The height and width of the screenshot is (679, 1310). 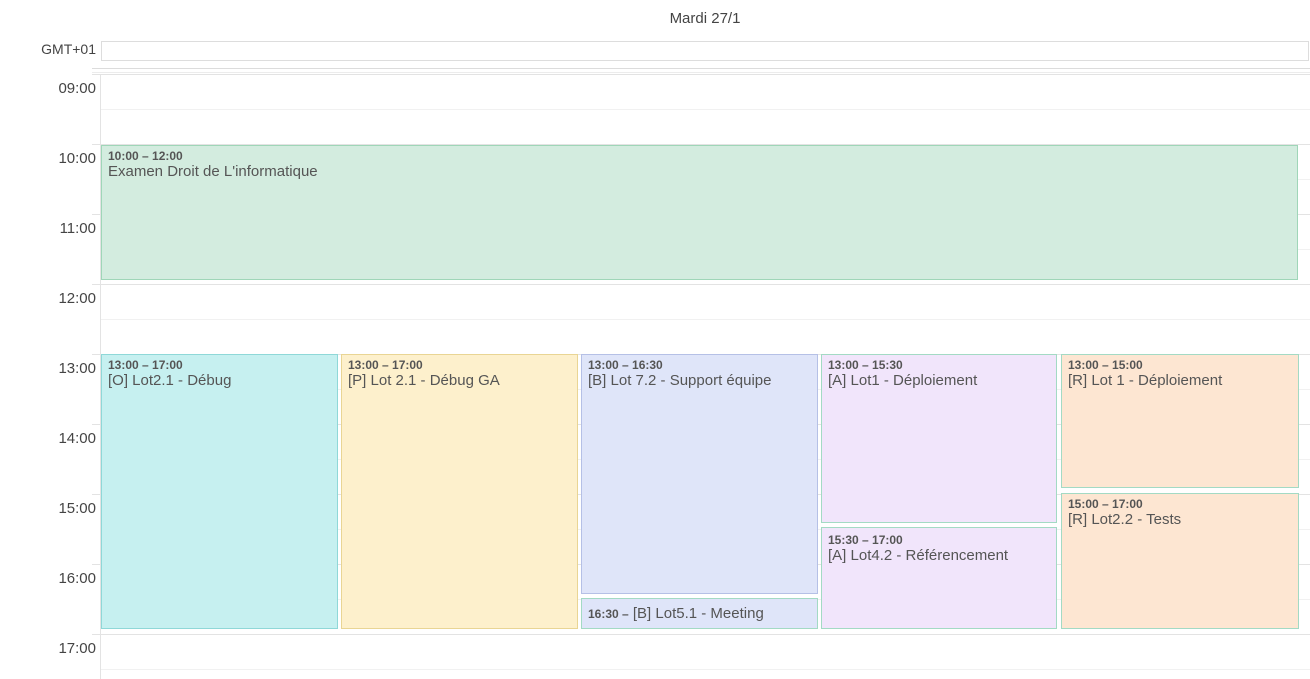 I want to click on event-title: Examen Droit de L'informatique, so click(x=213, y=171).